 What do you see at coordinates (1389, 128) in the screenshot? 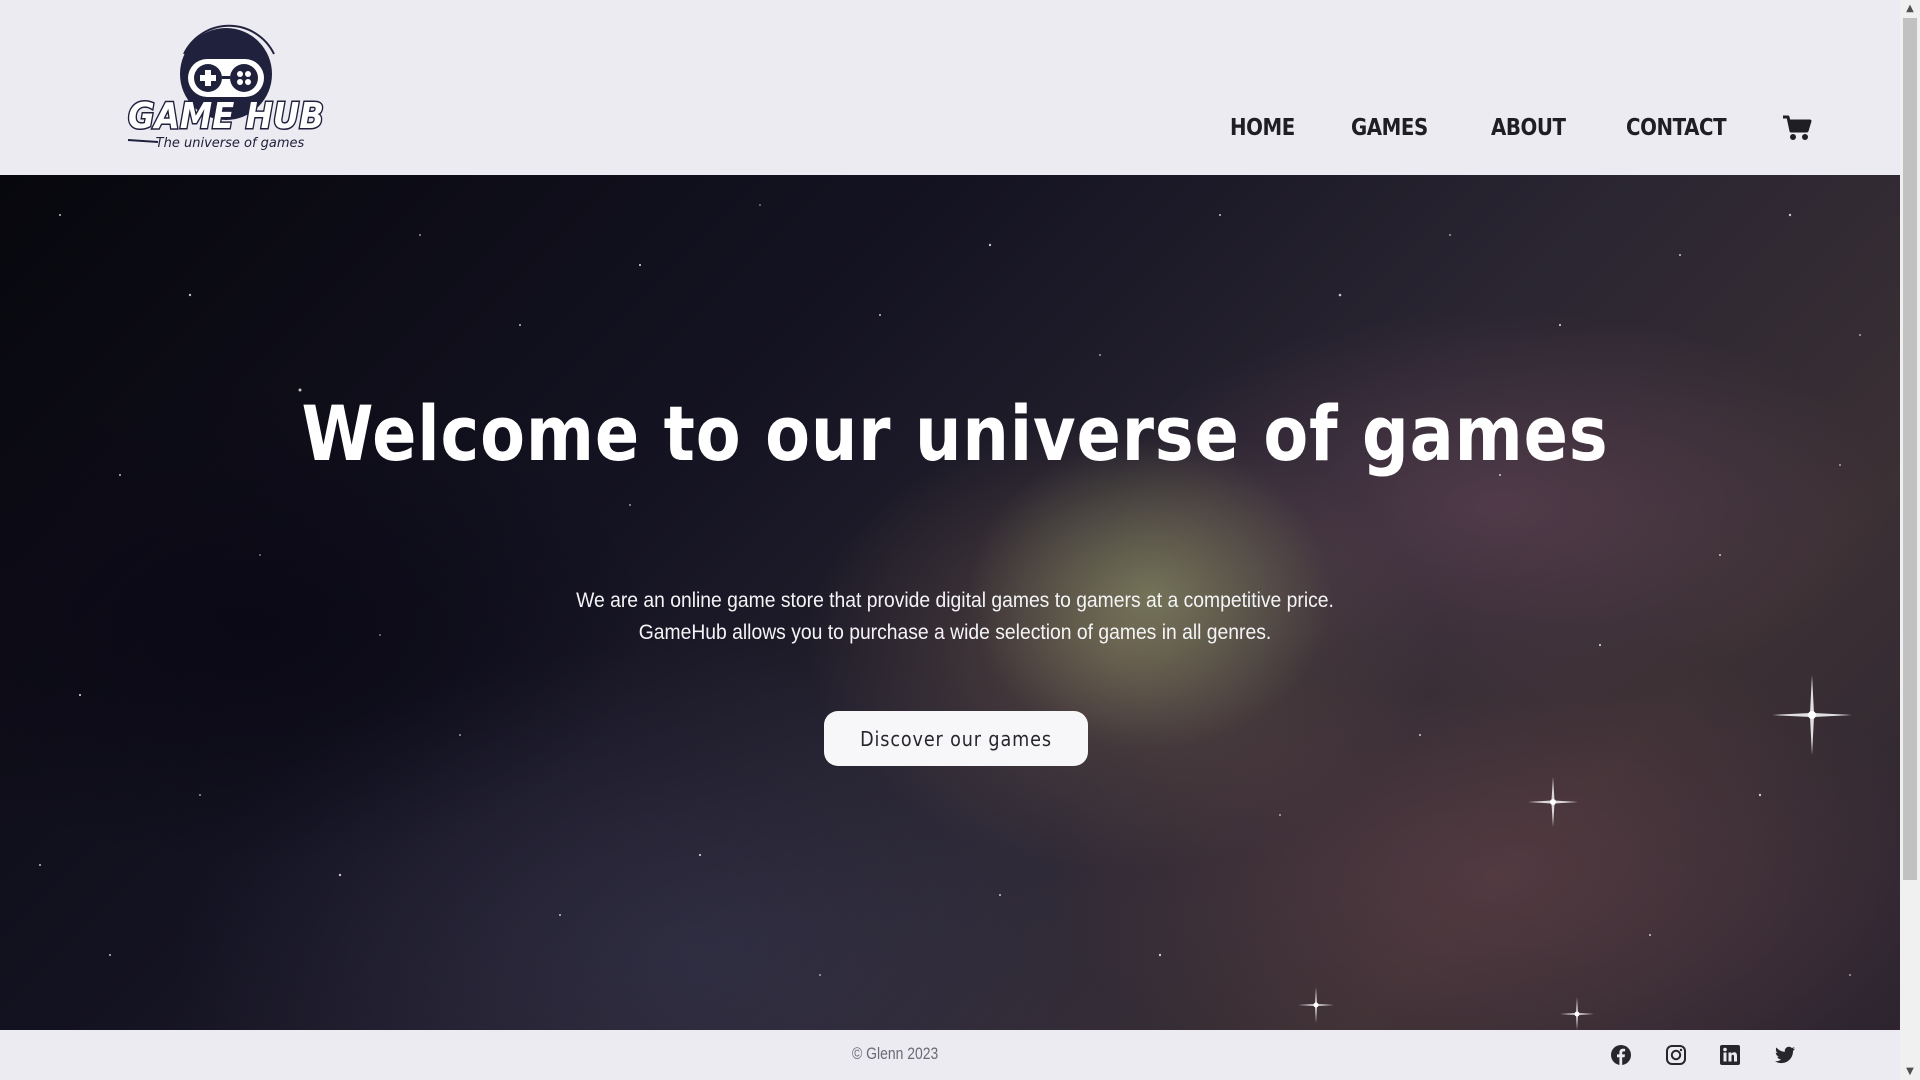
I see `nav-games-link: GAMES` at bounding box center [1389, 128].